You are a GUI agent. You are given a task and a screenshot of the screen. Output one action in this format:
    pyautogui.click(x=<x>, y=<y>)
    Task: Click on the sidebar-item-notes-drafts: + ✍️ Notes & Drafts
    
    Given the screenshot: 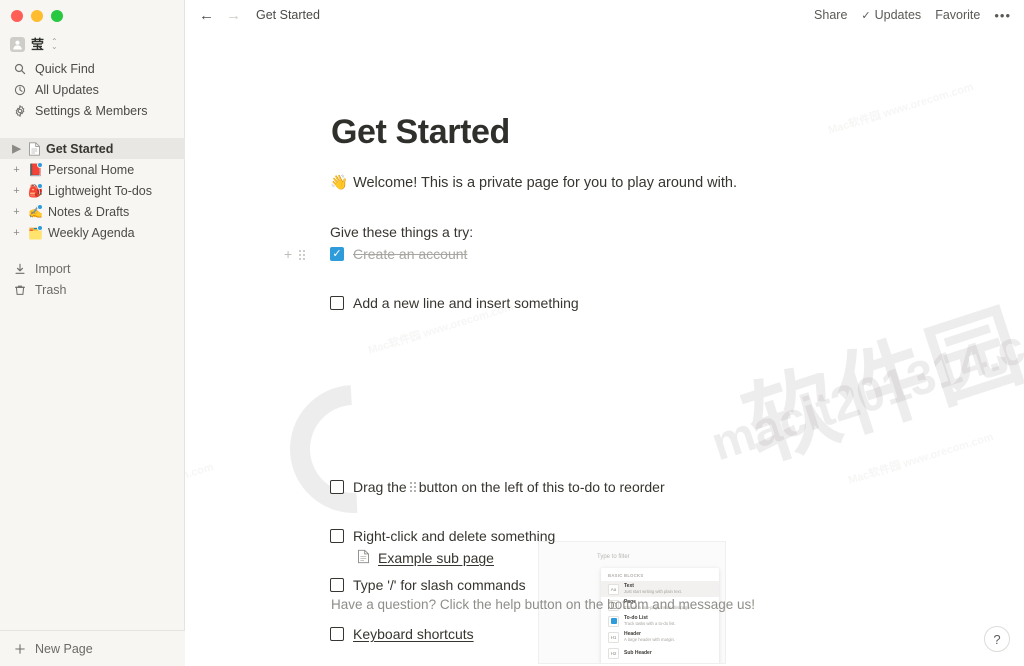 What is the action you would take?
    pyautogui.click(x=92, y=211)
    